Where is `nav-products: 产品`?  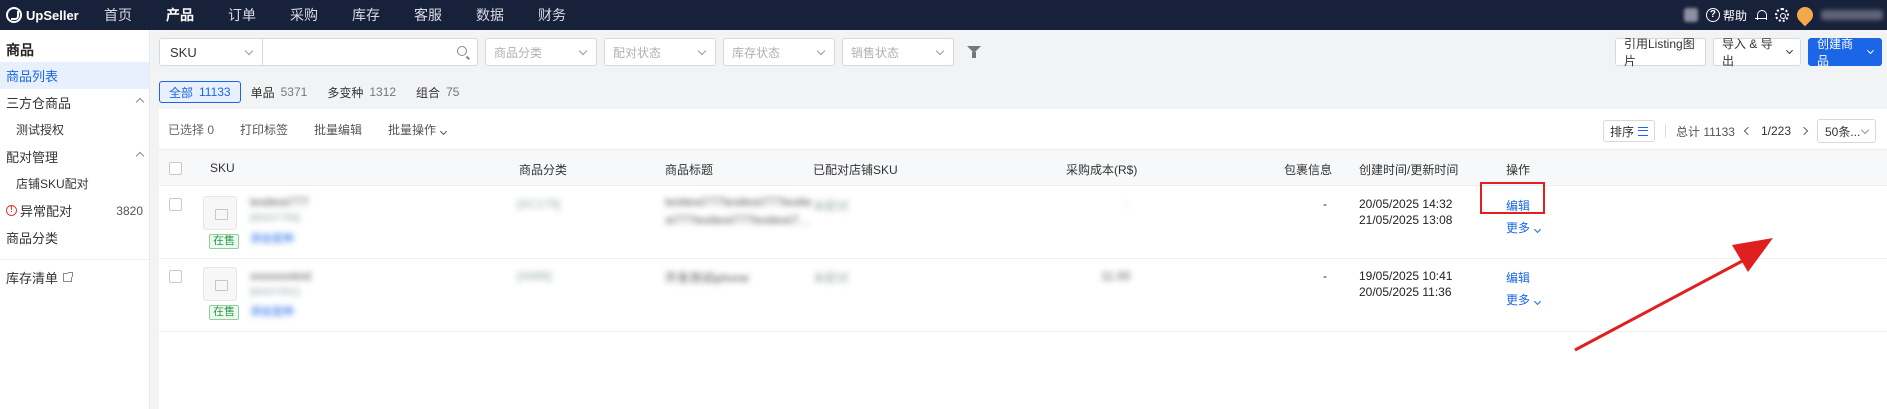 nav-products: 产品 is located at coordinates (180, 15).